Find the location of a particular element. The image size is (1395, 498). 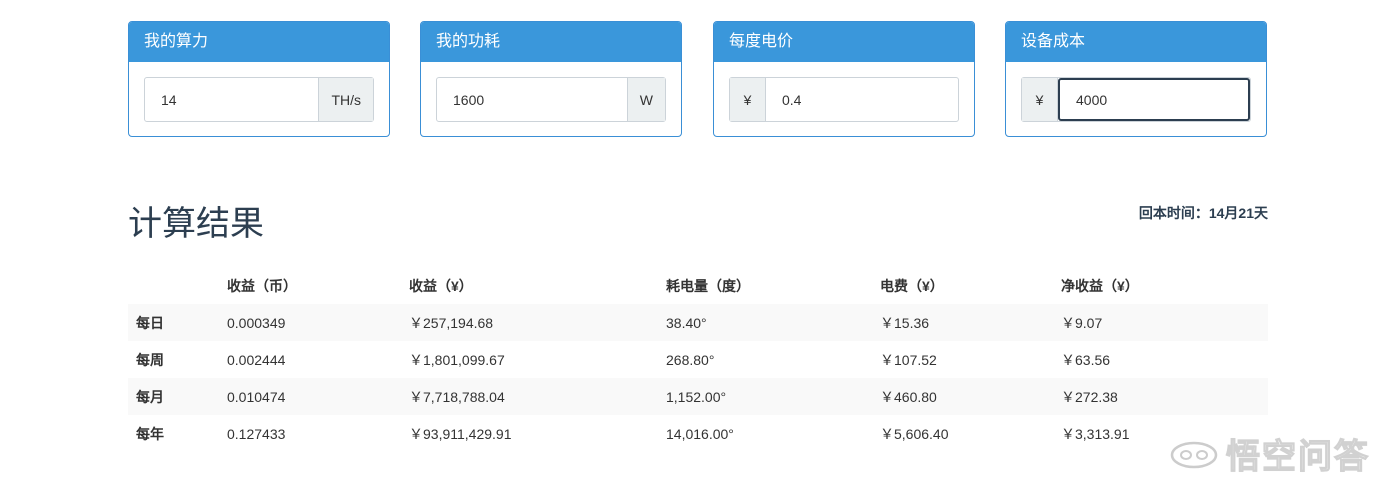

power-input-group: W is located at coordinates (551, 99).